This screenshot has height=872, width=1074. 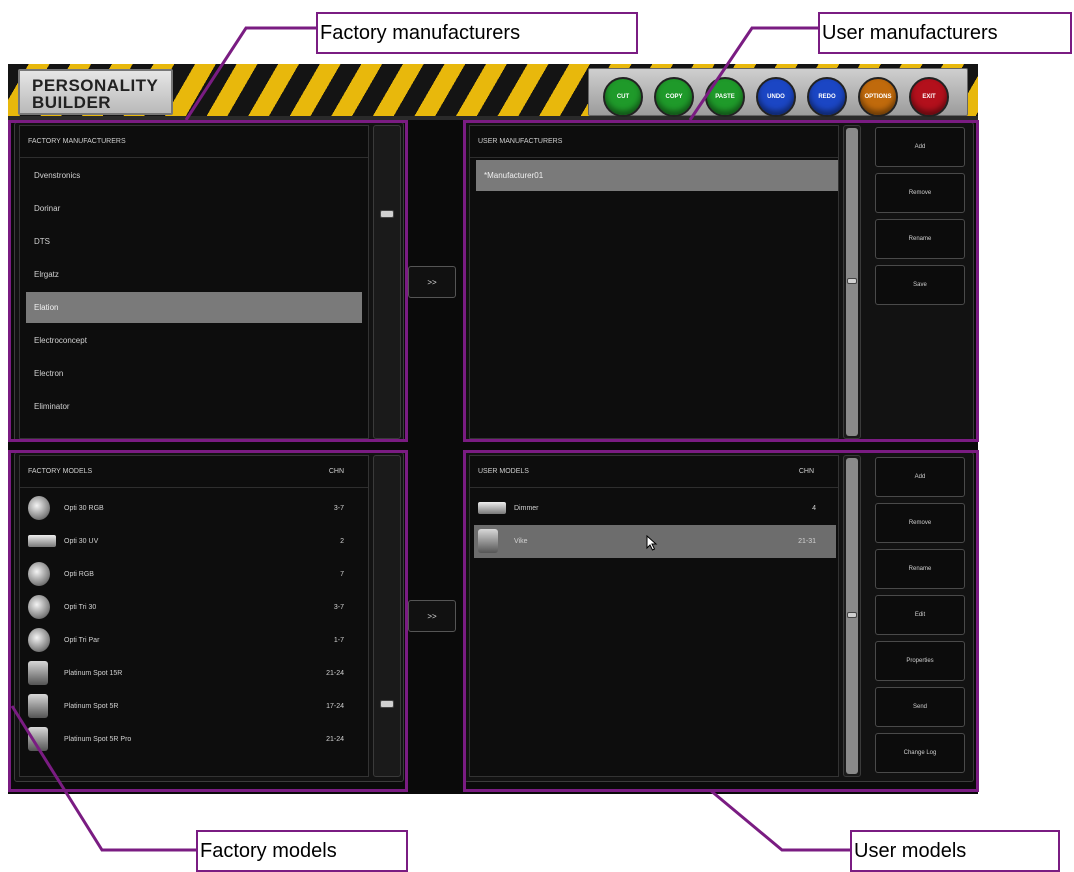 I want to click on factory-manufacturers-highlight, so click(x=208, y=281).